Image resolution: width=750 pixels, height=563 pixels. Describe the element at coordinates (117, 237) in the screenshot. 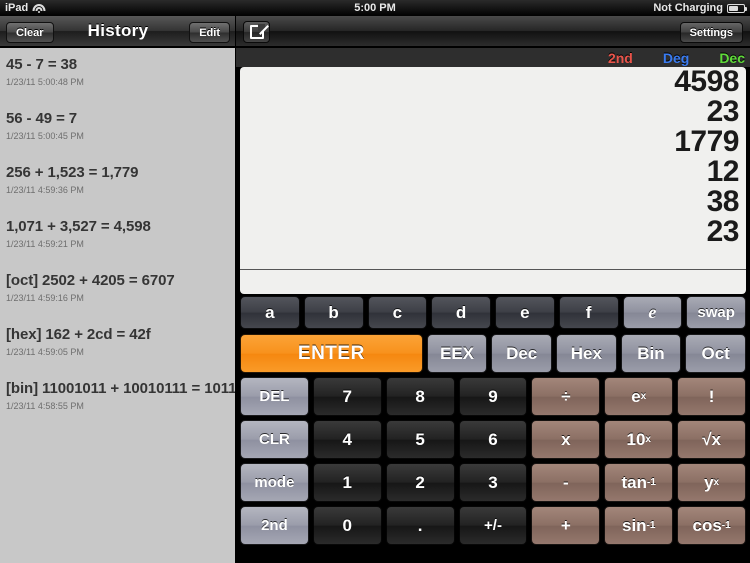

I see `history-item: 1,071 + 3,527 = 4,598 1/23/11 4:59:21 PM` at that location.